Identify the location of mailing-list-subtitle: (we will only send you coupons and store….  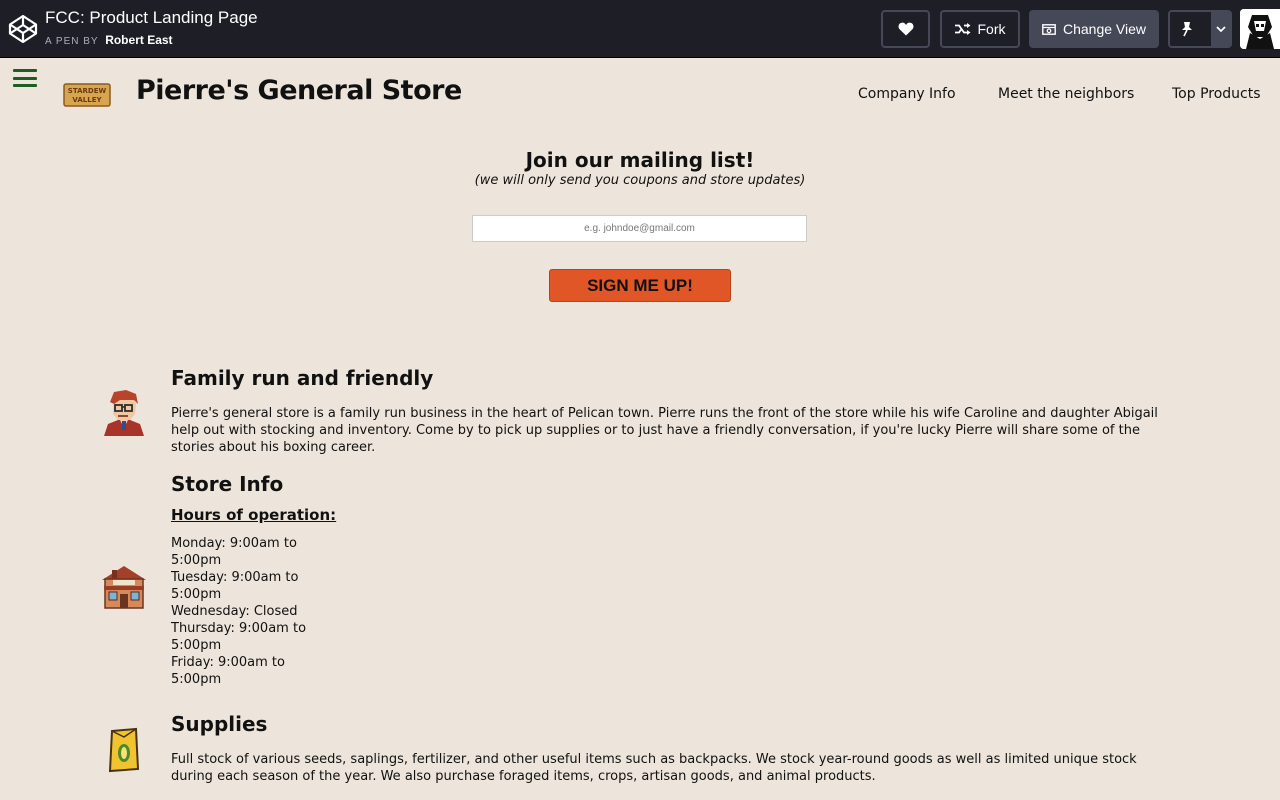
(640, 180).